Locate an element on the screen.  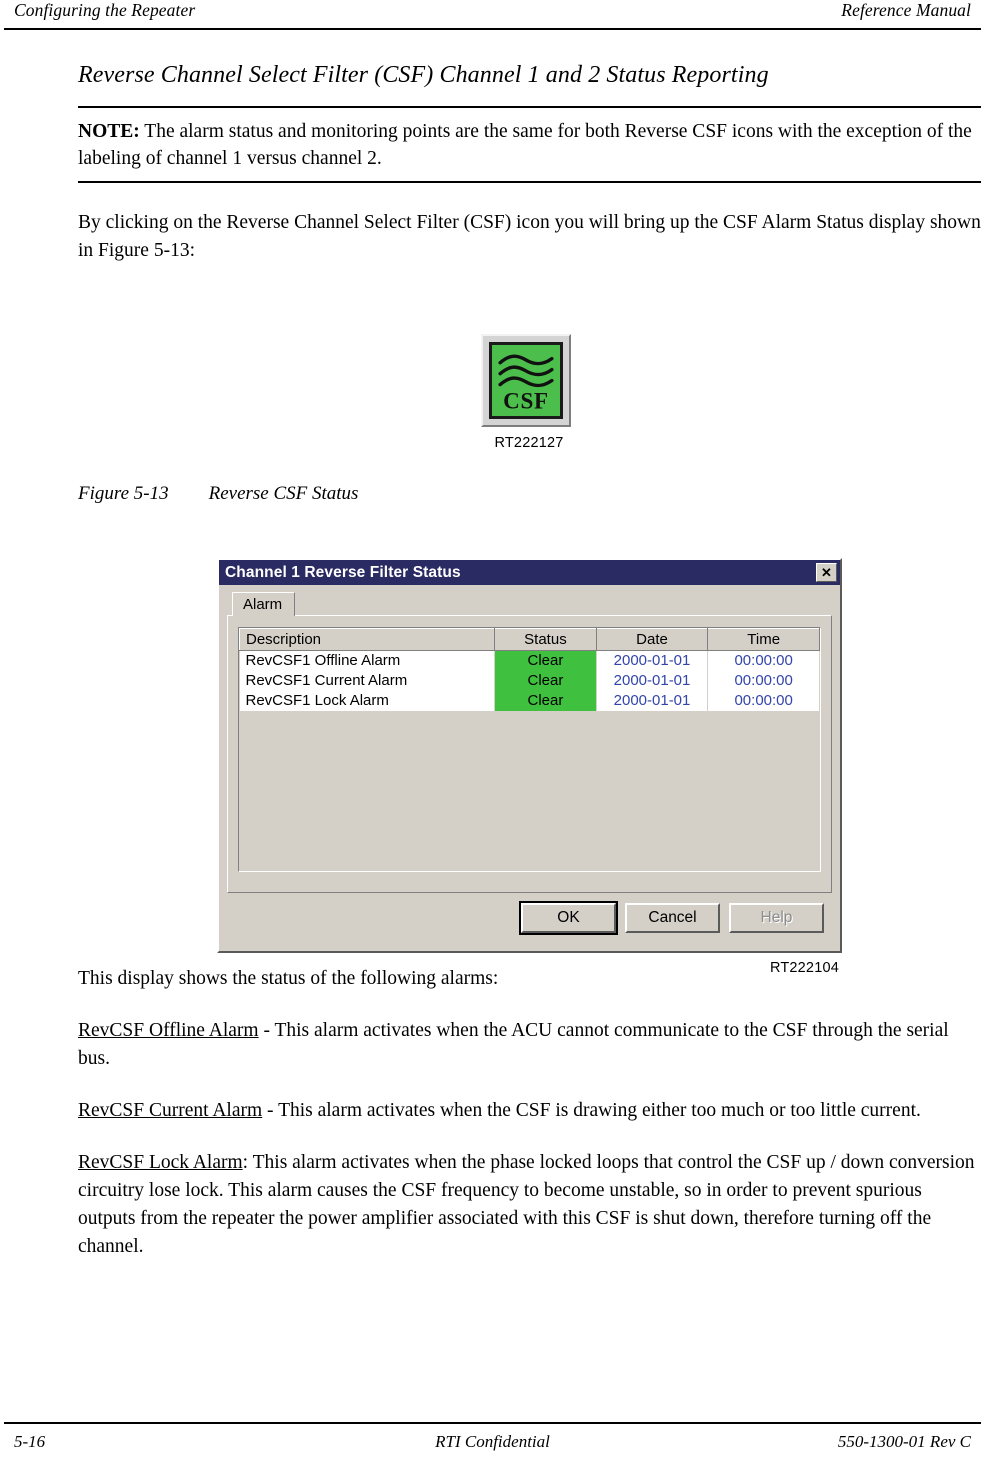
help-button: Help is located at coordinates (776, 918).